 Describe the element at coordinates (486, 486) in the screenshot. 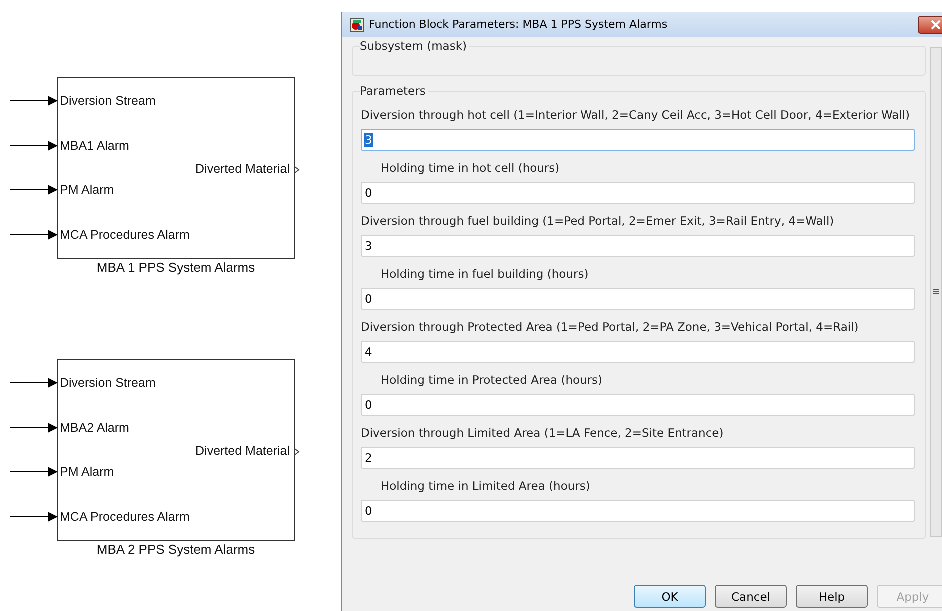

I see `parameter-label: Holding time in Limited Area (hours)` at that location.